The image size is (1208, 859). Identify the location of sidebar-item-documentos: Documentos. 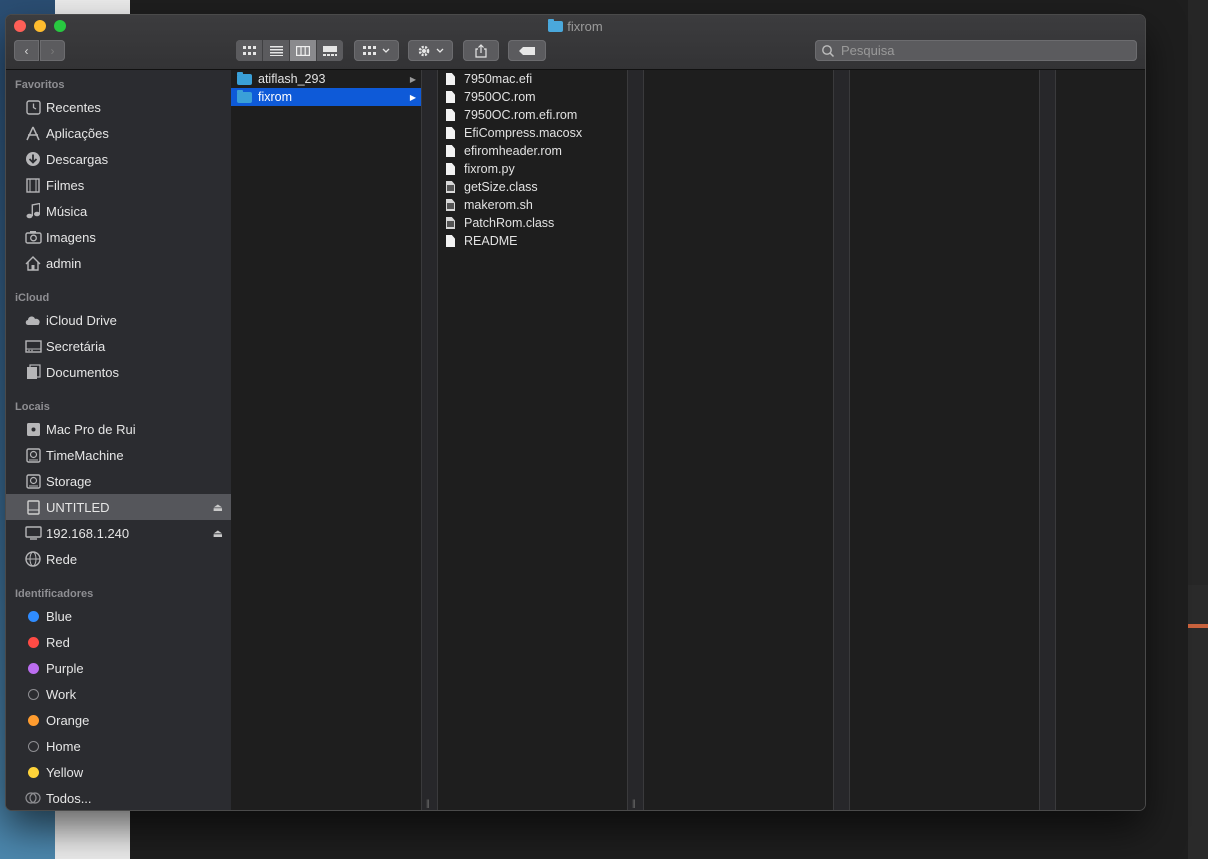
(118, 372).